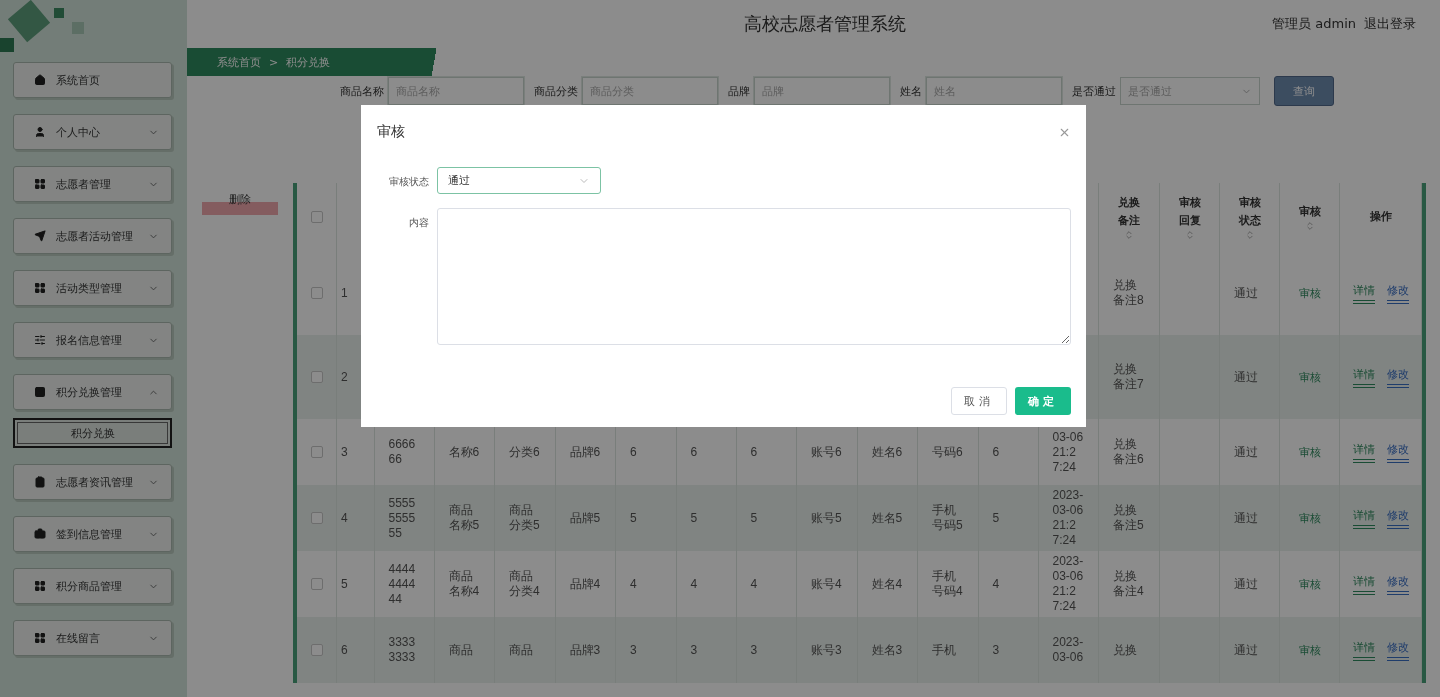 The height and width of the screenshot is (697, 1440). Describe the element at coordinates (1189, 212) in the screenshot. I see `column-header: 审核回复` at that location.